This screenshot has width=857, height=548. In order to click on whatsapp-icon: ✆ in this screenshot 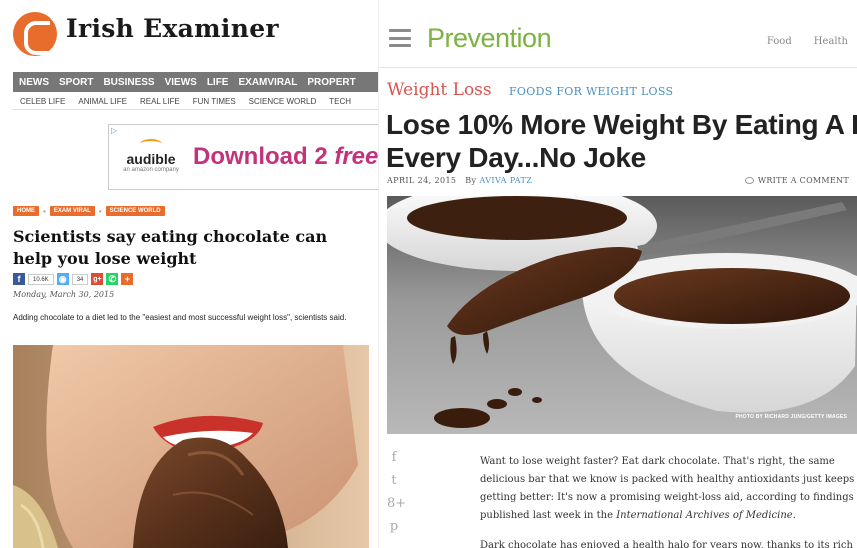, I will do `click(112, 279)`.